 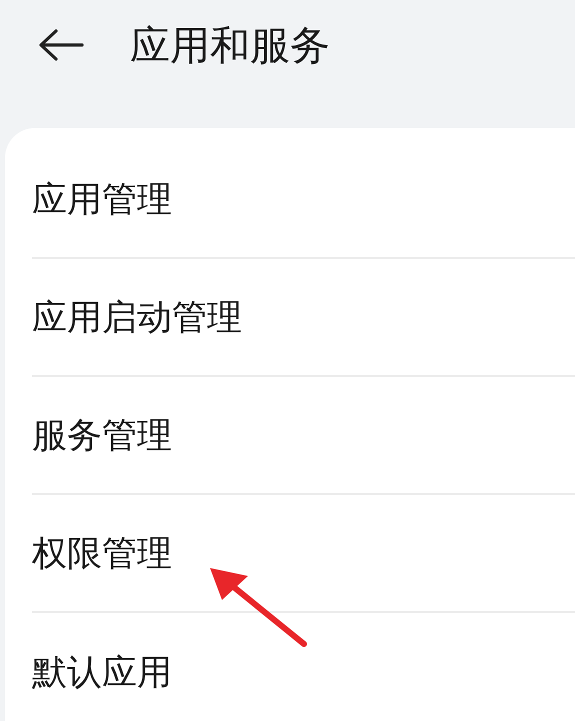 What do you see at coordinates (61, 45) in the screenshot?
I see `back-icon` at bounding box center [61, 45].